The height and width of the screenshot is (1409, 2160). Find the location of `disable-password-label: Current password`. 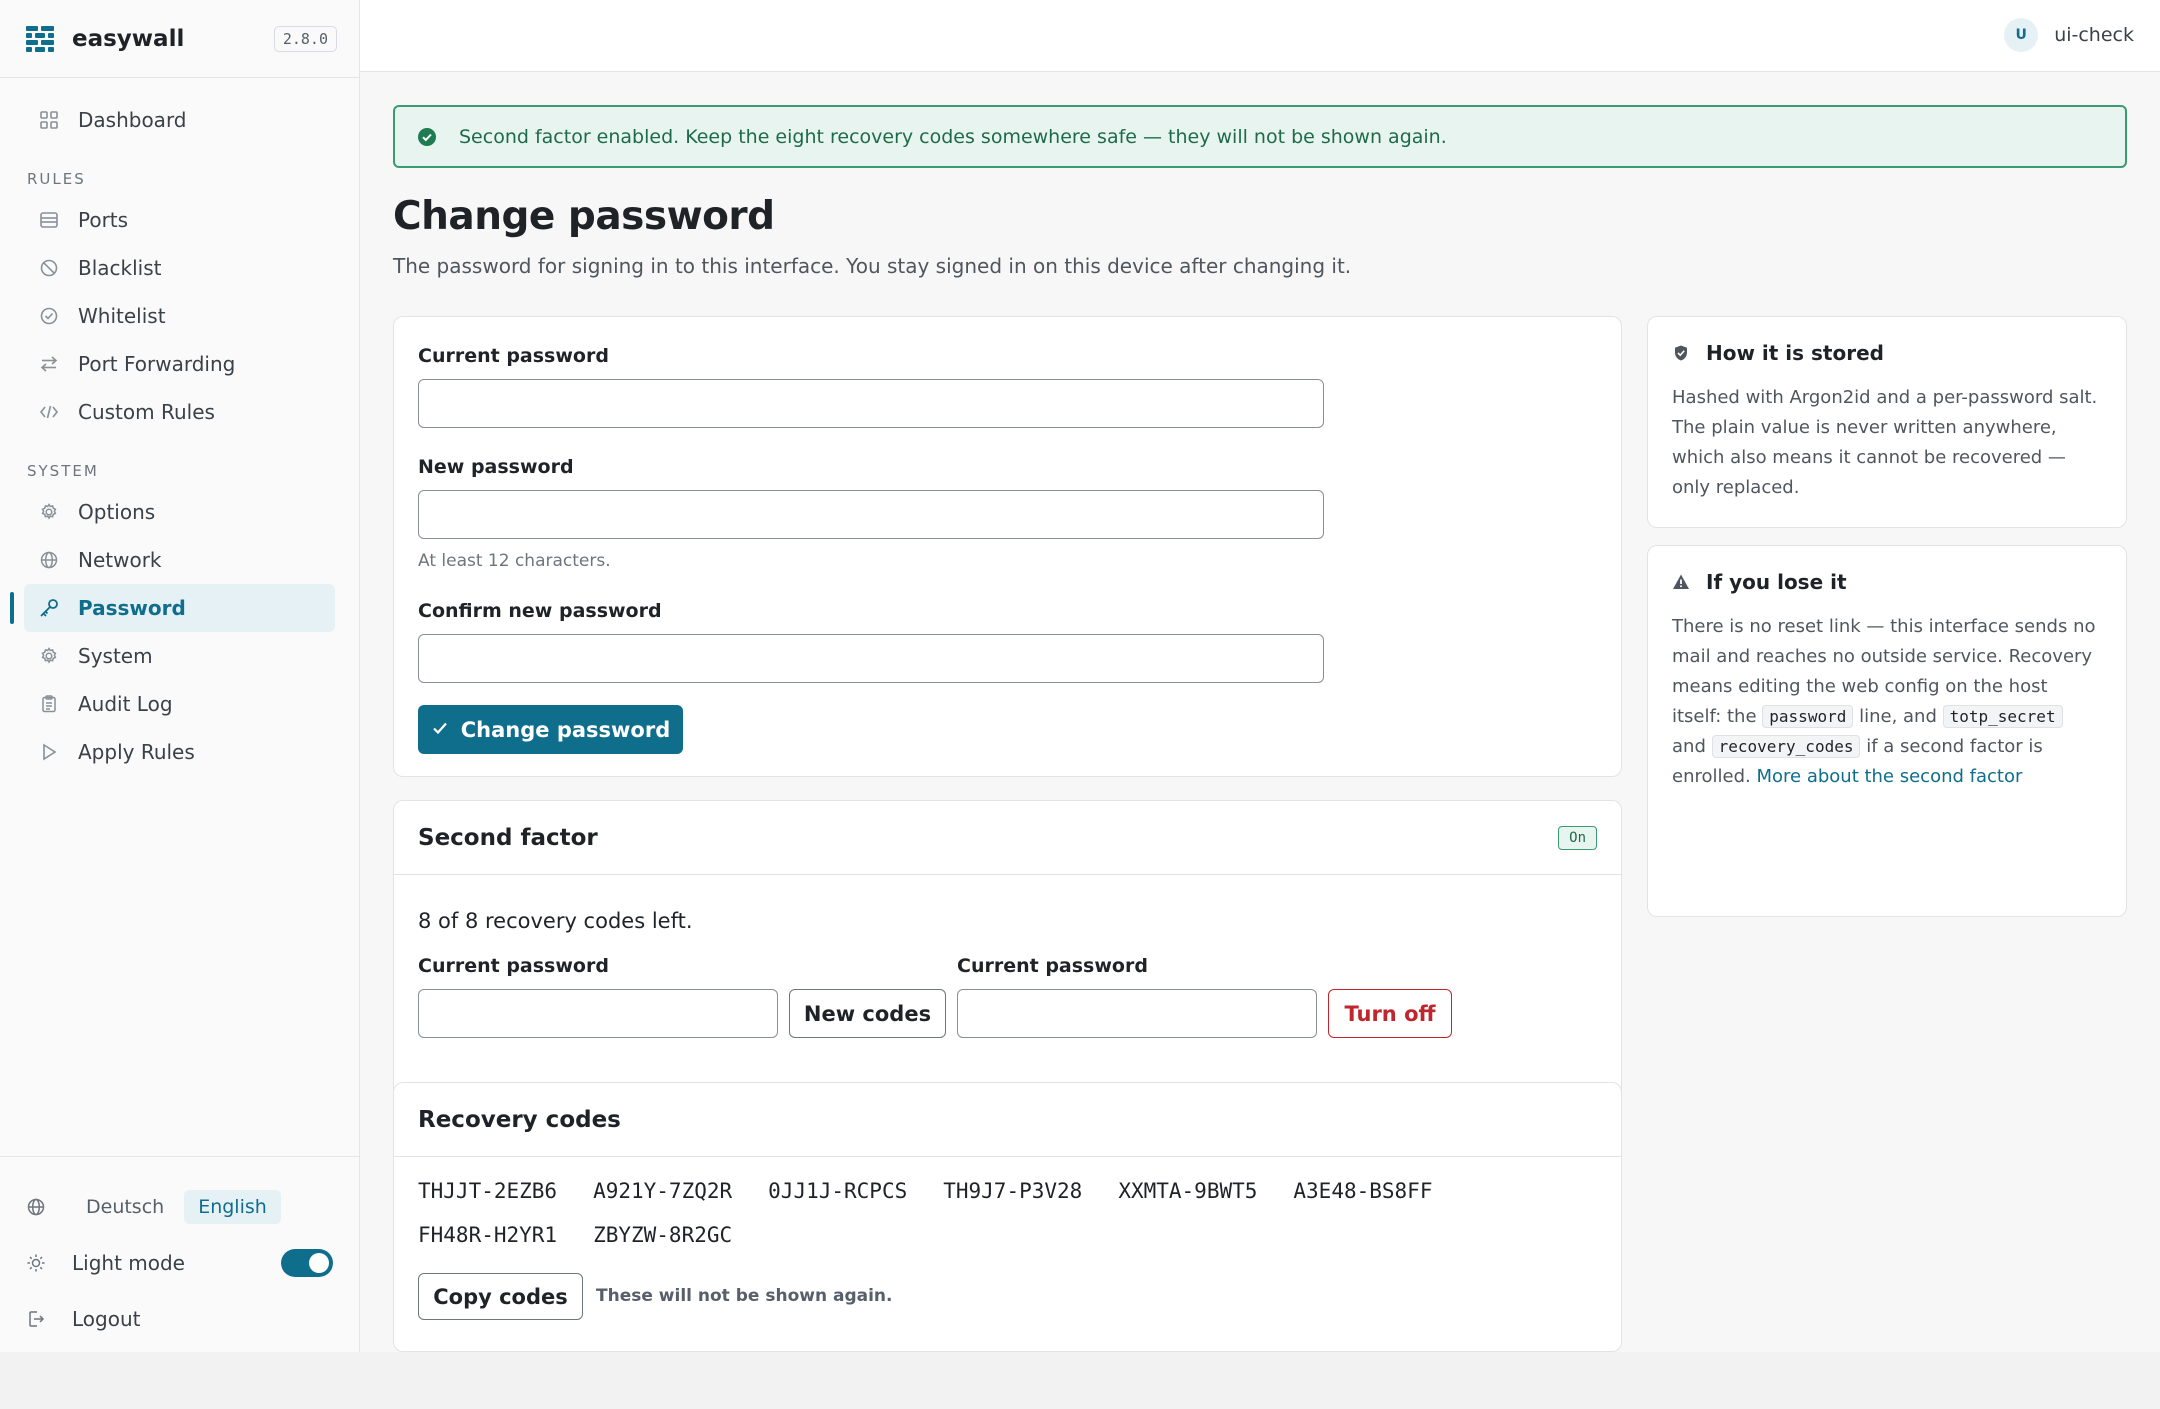

disable-password-label: Current password is located at coordinates (1052, 966).